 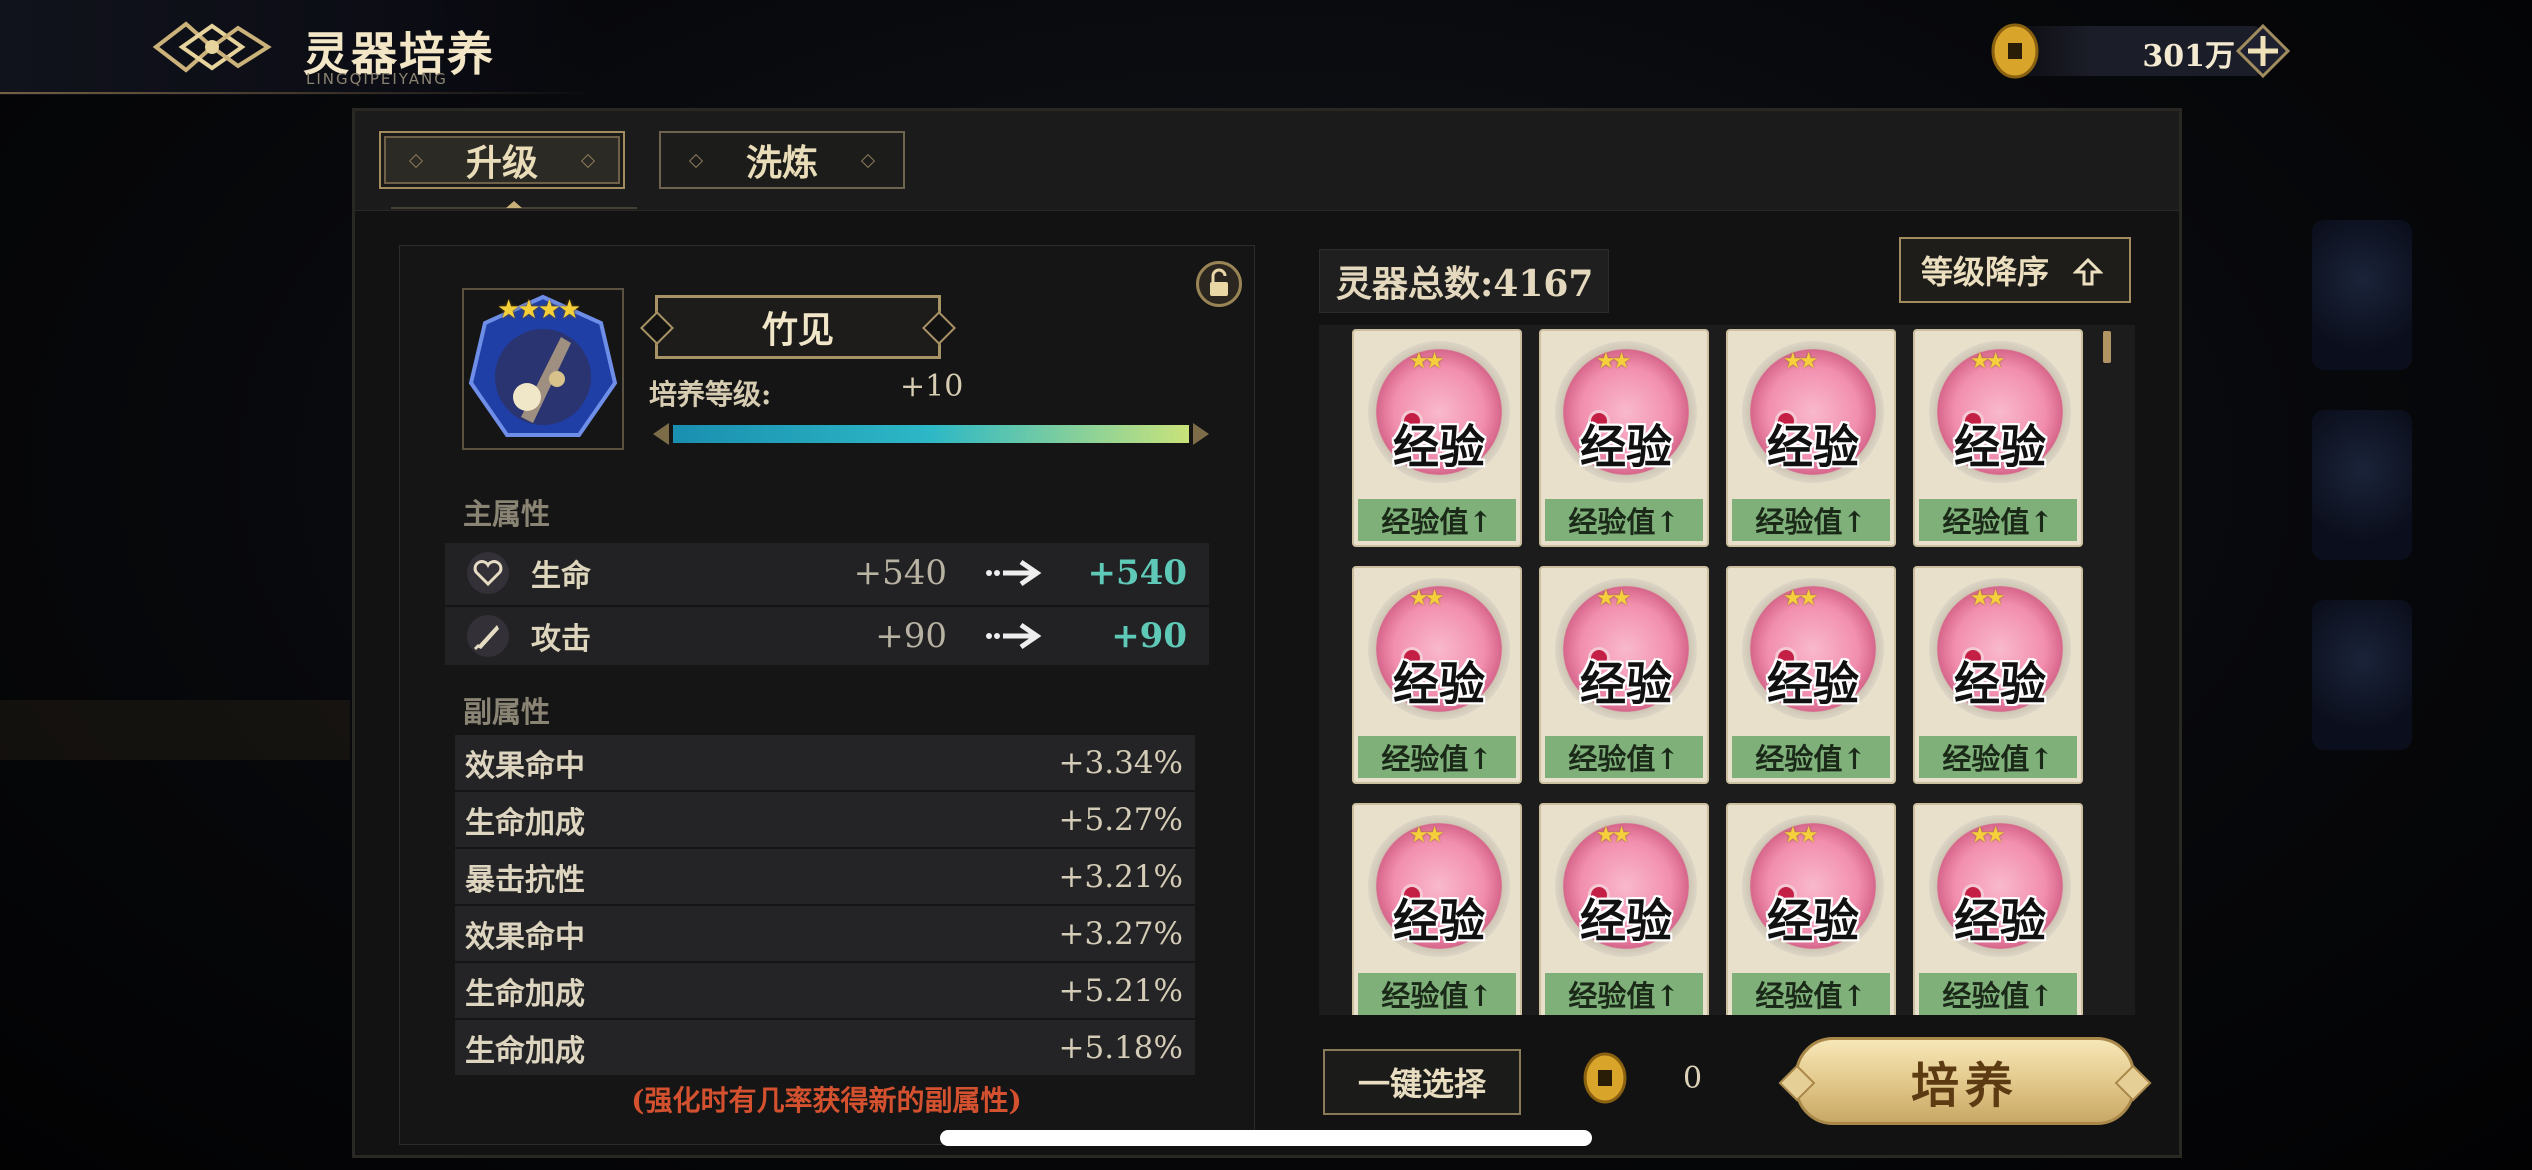 I want to click on back-logo-icon, so click(x=212, y=47).